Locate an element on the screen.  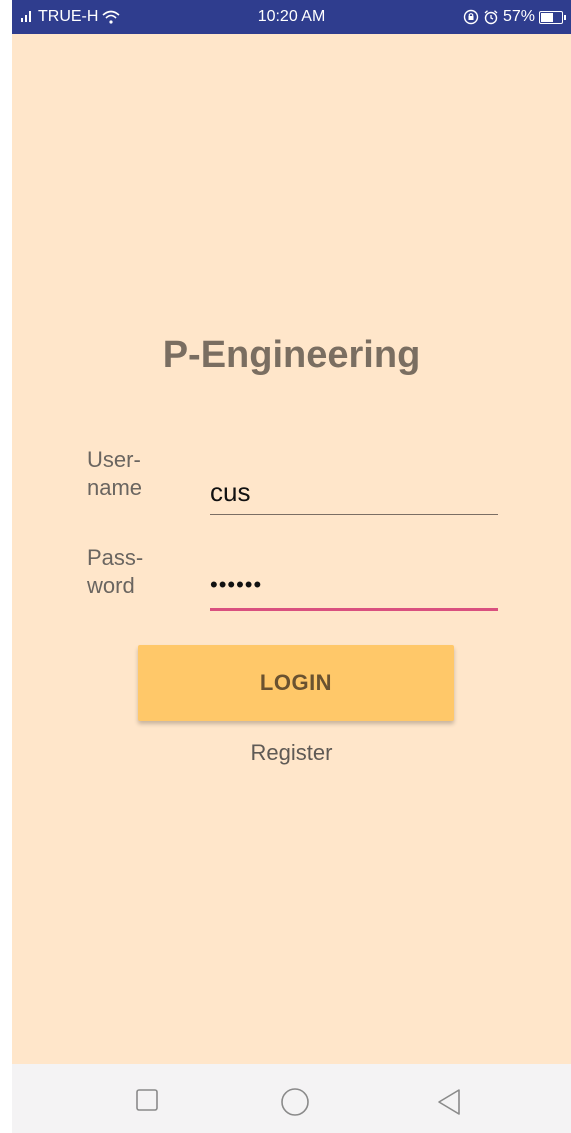
square-recents-icon is located at coordinates (147, 1102).